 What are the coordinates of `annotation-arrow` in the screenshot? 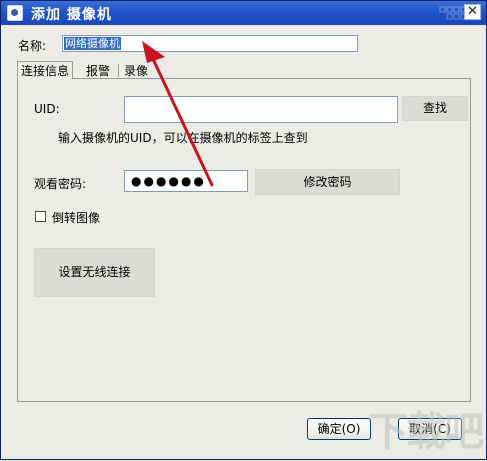 It's located at (178, 114).